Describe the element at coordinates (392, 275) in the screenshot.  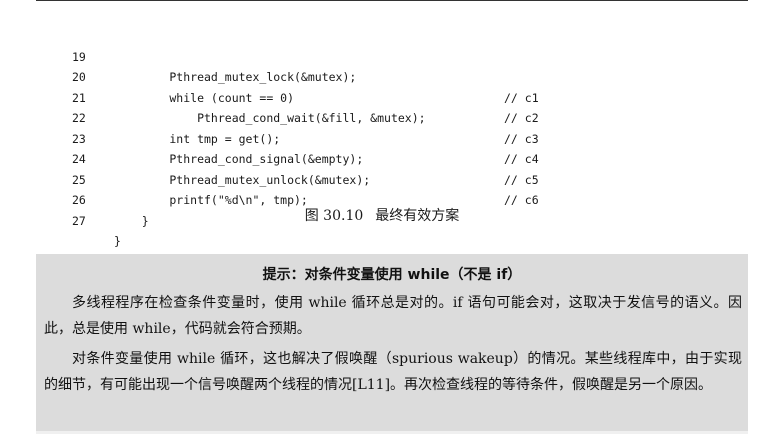
I see `tip-title: 提示：对条件变量使用 while（不是 if）` at that location.